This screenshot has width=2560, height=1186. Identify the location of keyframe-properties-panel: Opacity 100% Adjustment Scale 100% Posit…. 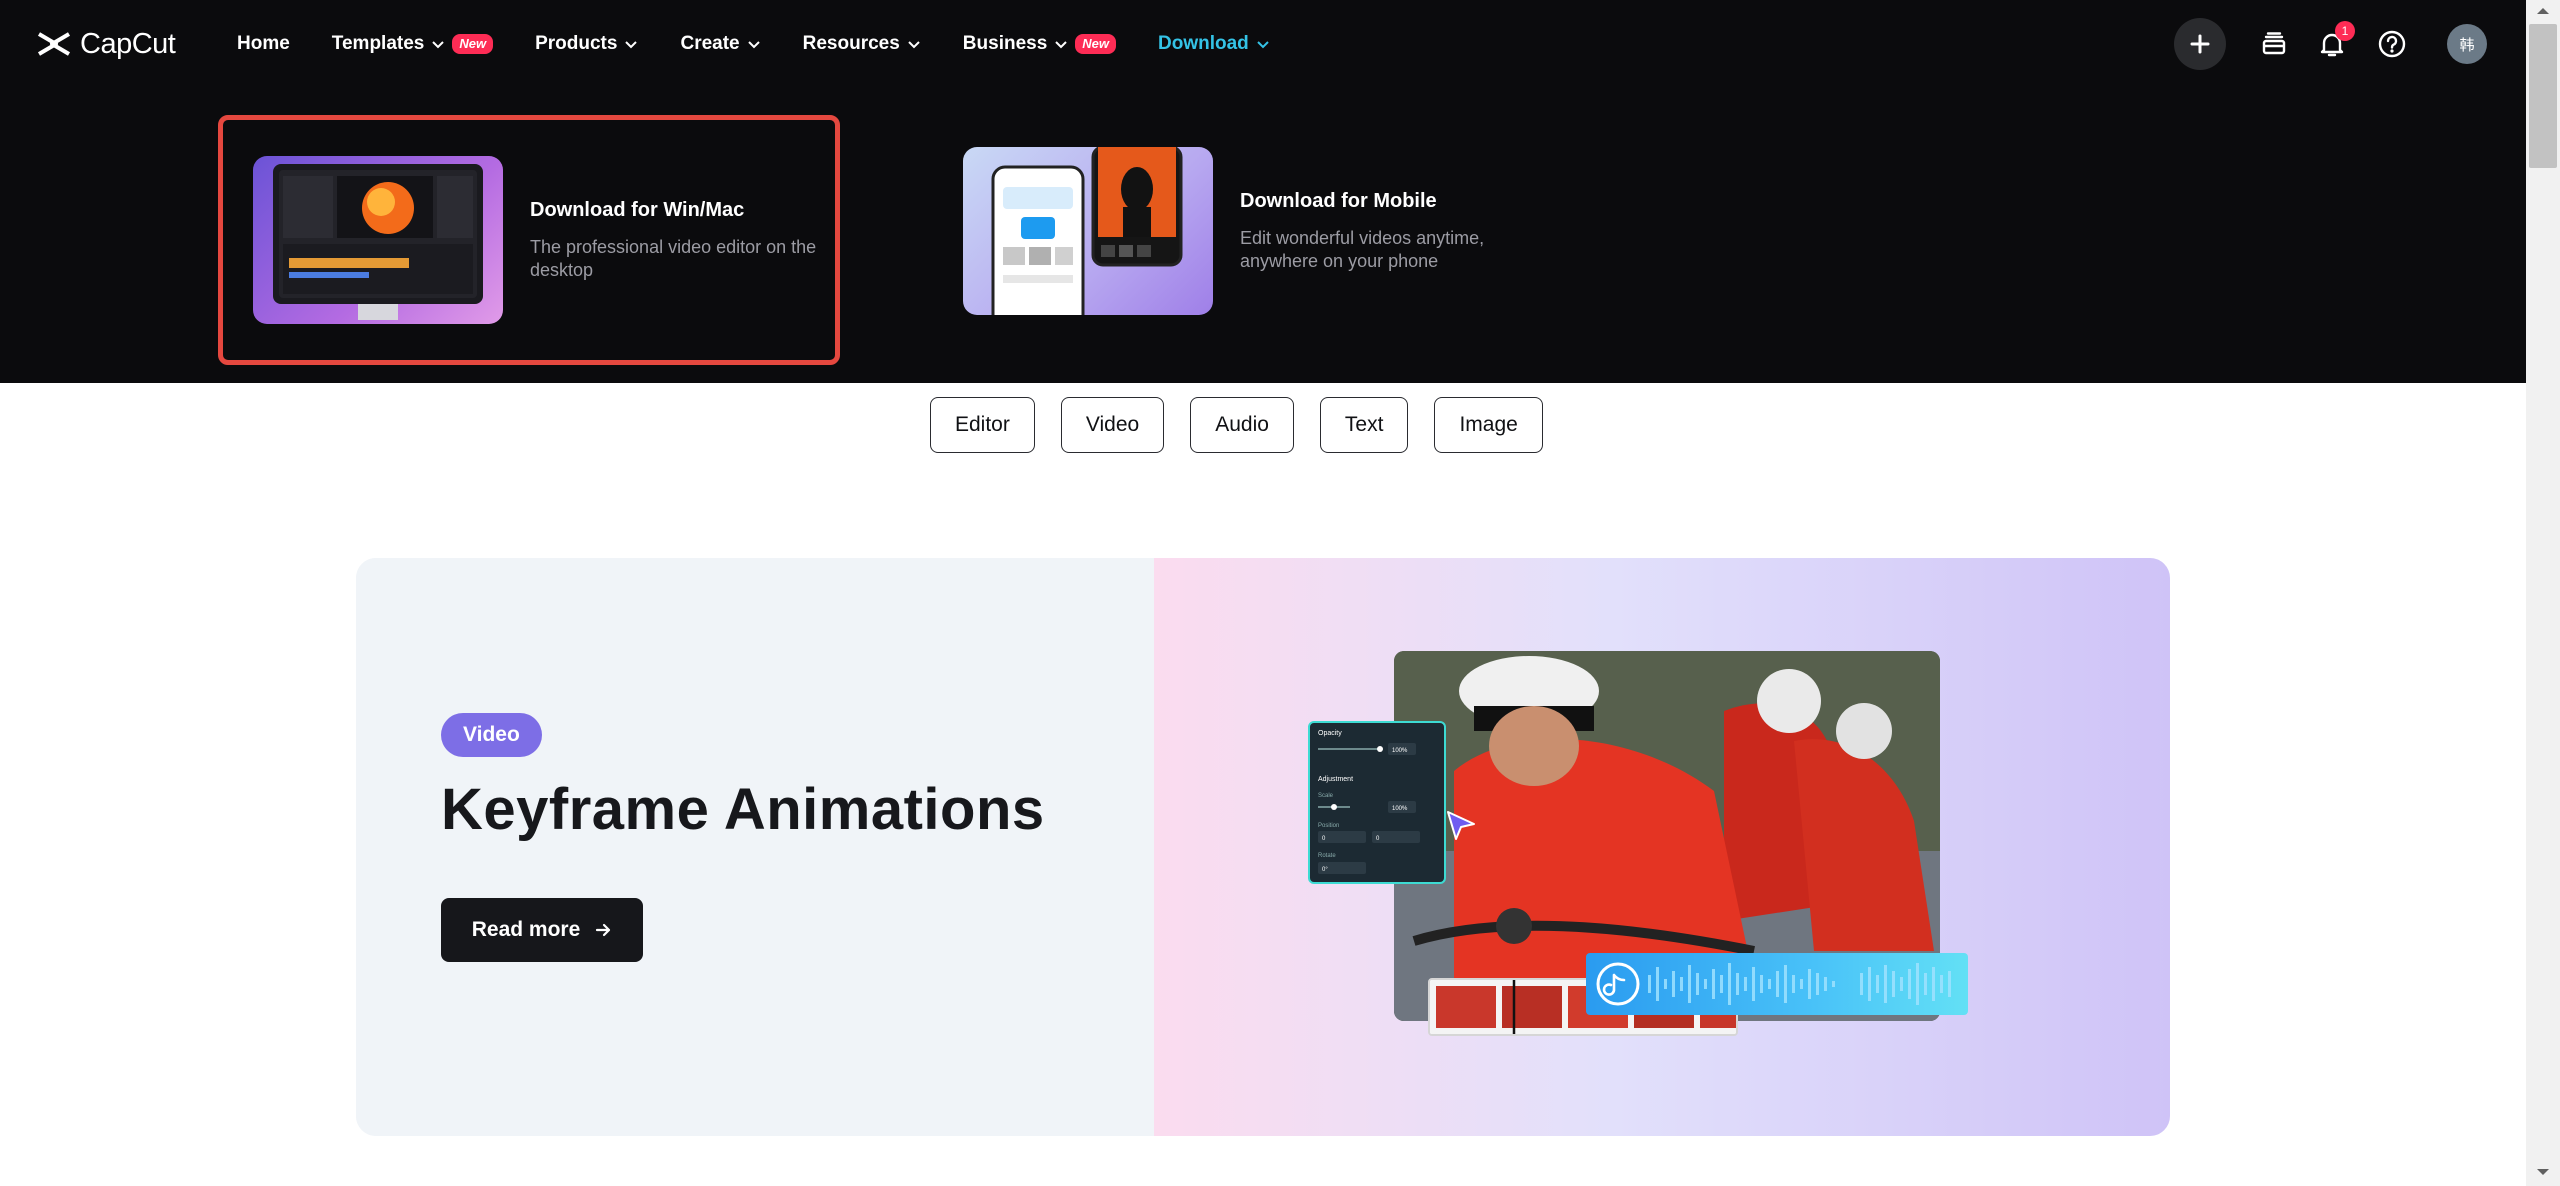
(1377, 802).